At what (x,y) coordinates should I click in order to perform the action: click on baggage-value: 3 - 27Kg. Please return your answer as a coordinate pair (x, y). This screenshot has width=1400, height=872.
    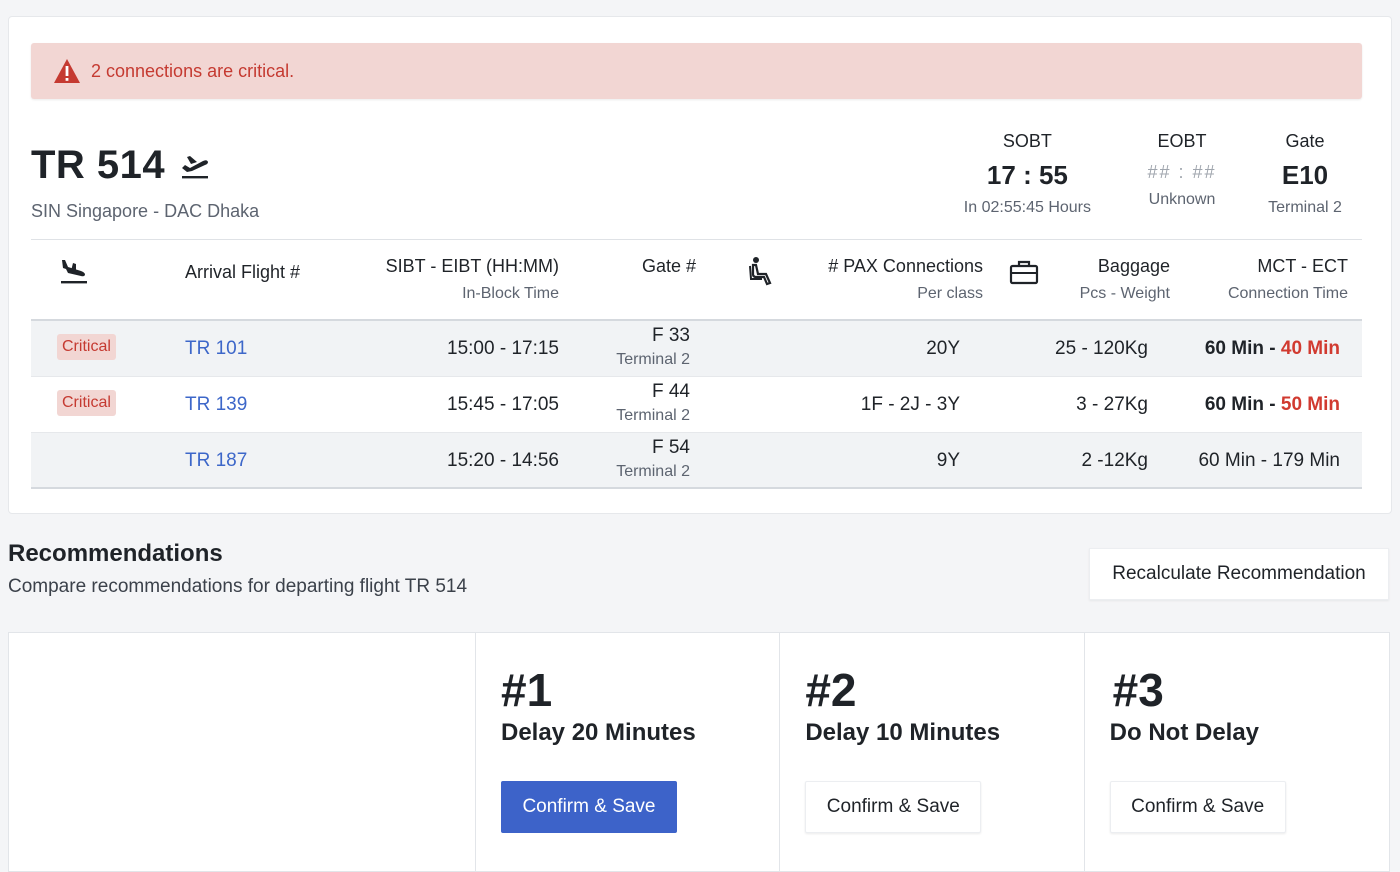
    Looking at the image, I should click on (1112, 404).